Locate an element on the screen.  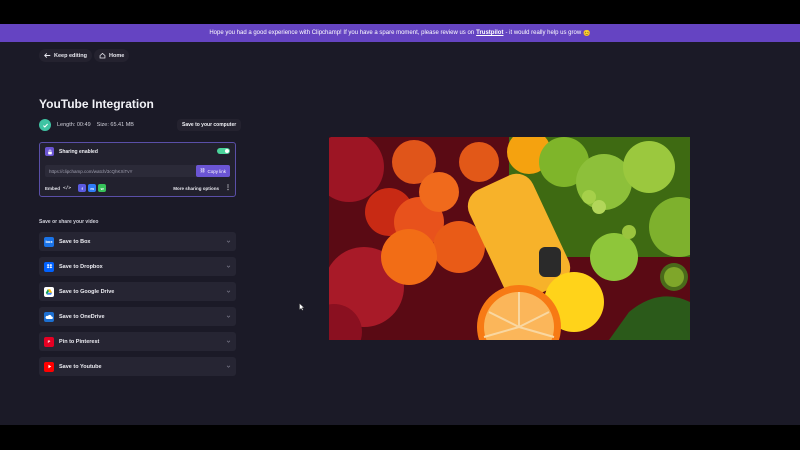
save-to-dropbox-button: Save to Dropbox is located at coordinates (137, 266).